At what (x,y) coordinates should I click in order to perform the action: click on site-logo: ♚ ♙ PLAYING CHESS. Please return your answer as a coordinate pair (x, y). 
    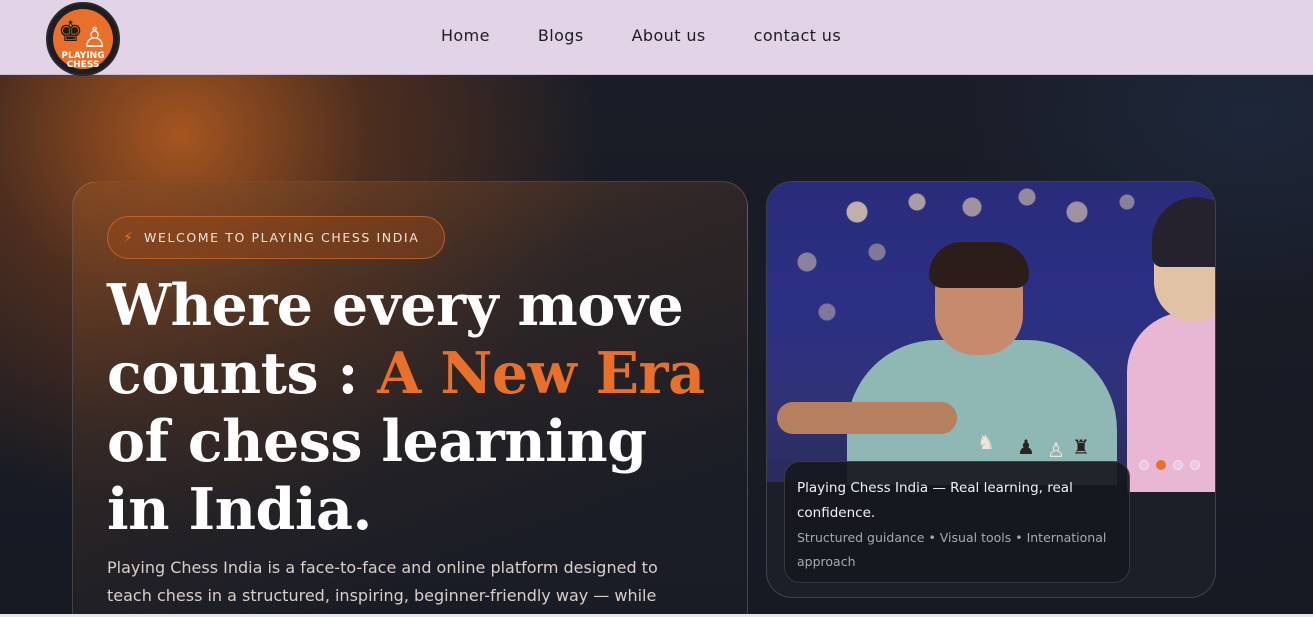
    Looking at the image, I should click on (83, 39).